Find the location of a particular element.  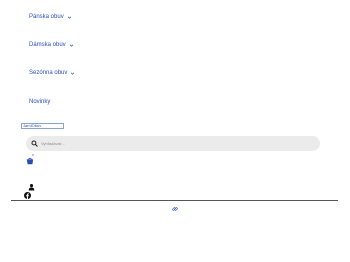

cart-count-badge: 0 is located at coordinates (33, 155).